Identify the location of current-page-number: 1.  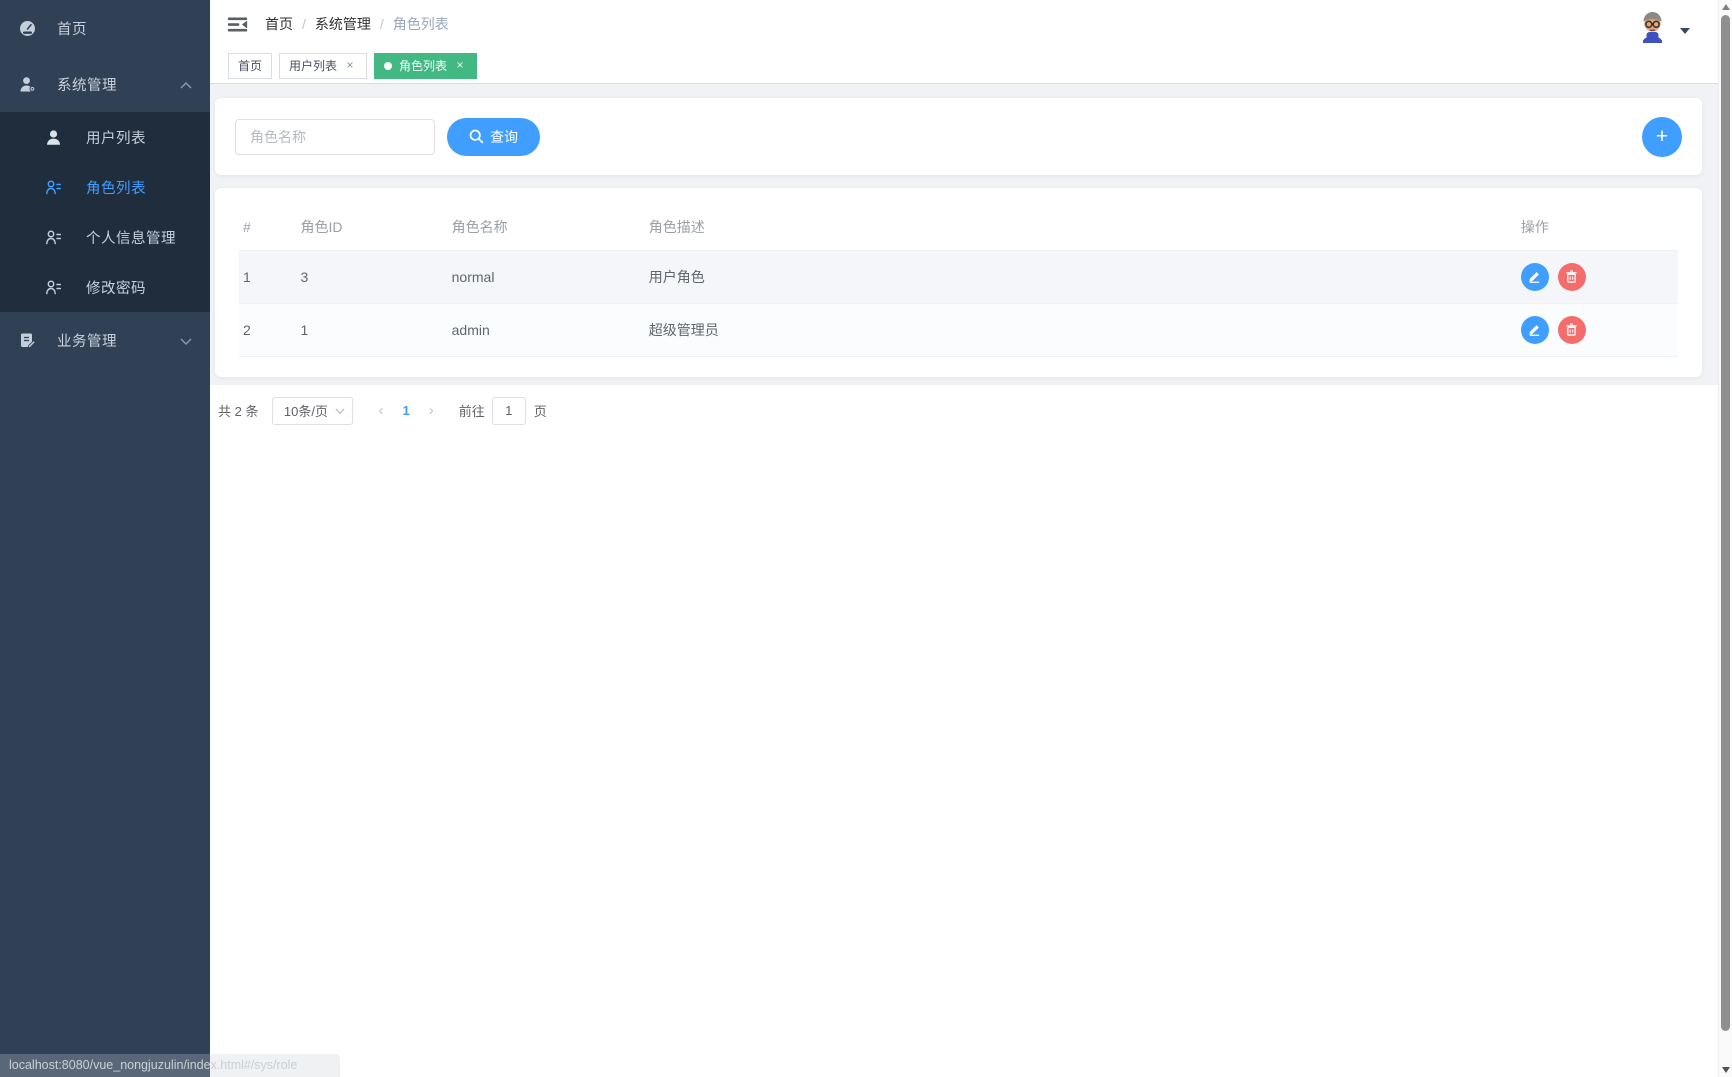
(405, 410).